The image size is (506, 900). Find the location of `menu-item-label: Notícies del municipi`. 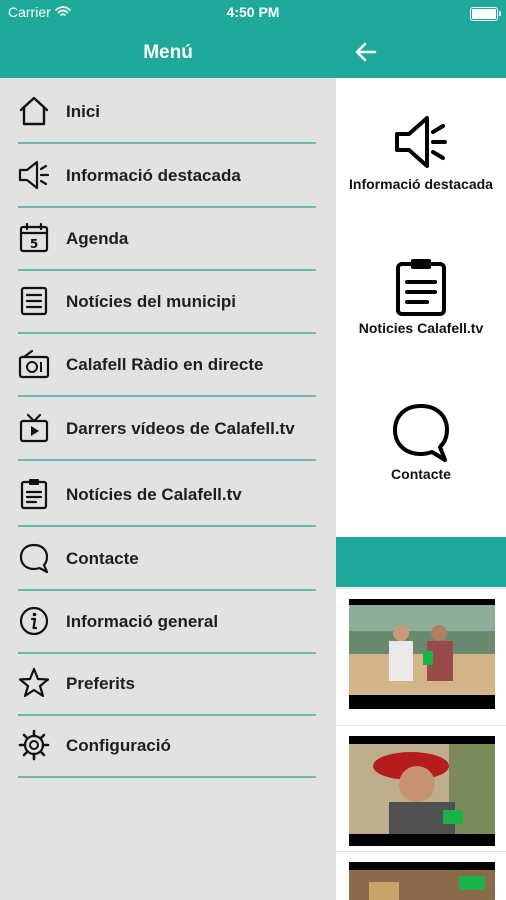

menu-item-label: Notícies del municipi is located at coordinates (151, 301).